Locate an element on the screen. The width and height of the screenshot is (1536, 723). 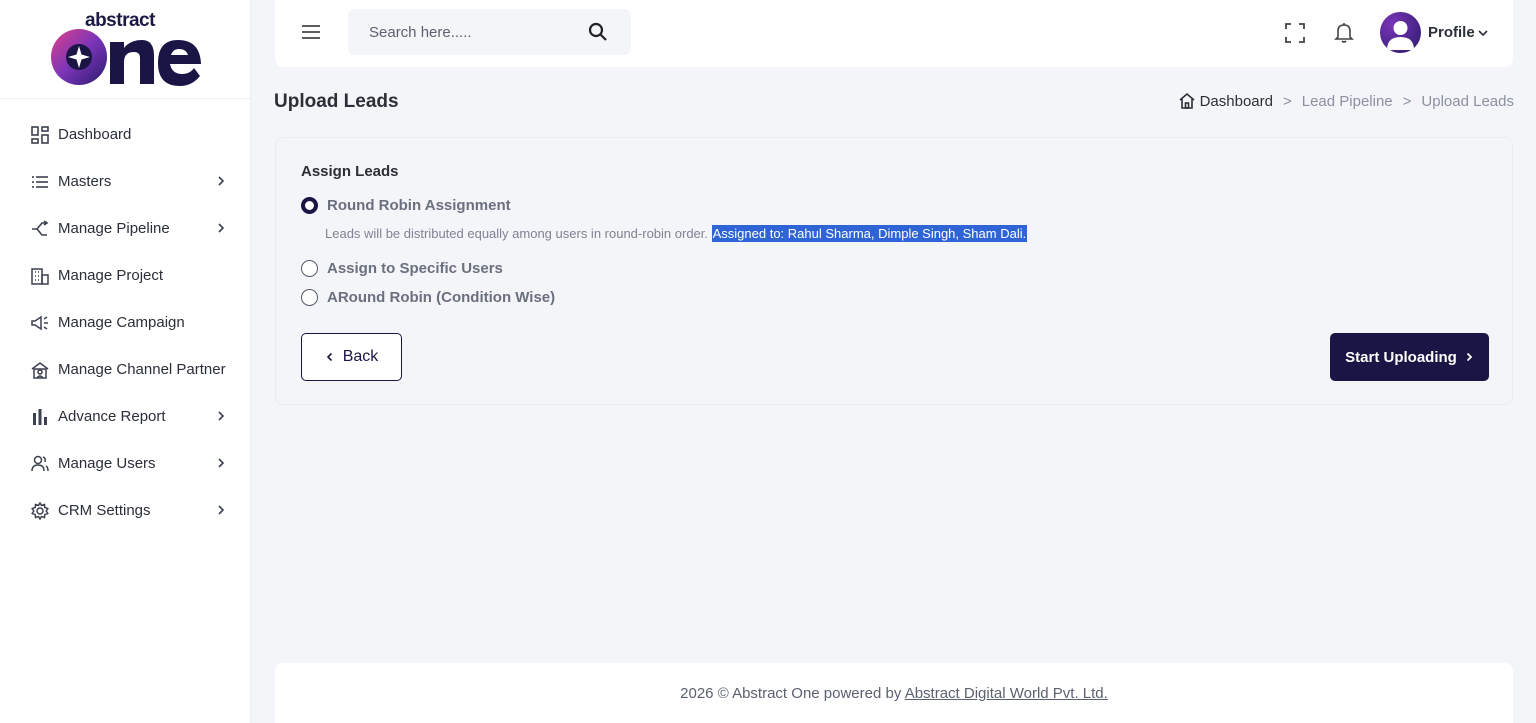
gear-icon is located at coordinates (40, 511).